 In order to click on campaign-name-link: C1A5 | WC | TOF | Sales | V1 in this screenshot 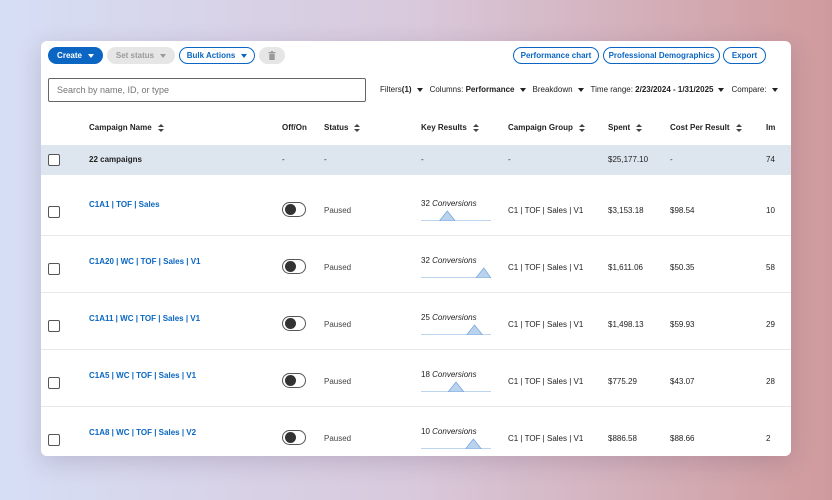, I will do `click(142, 375)`.